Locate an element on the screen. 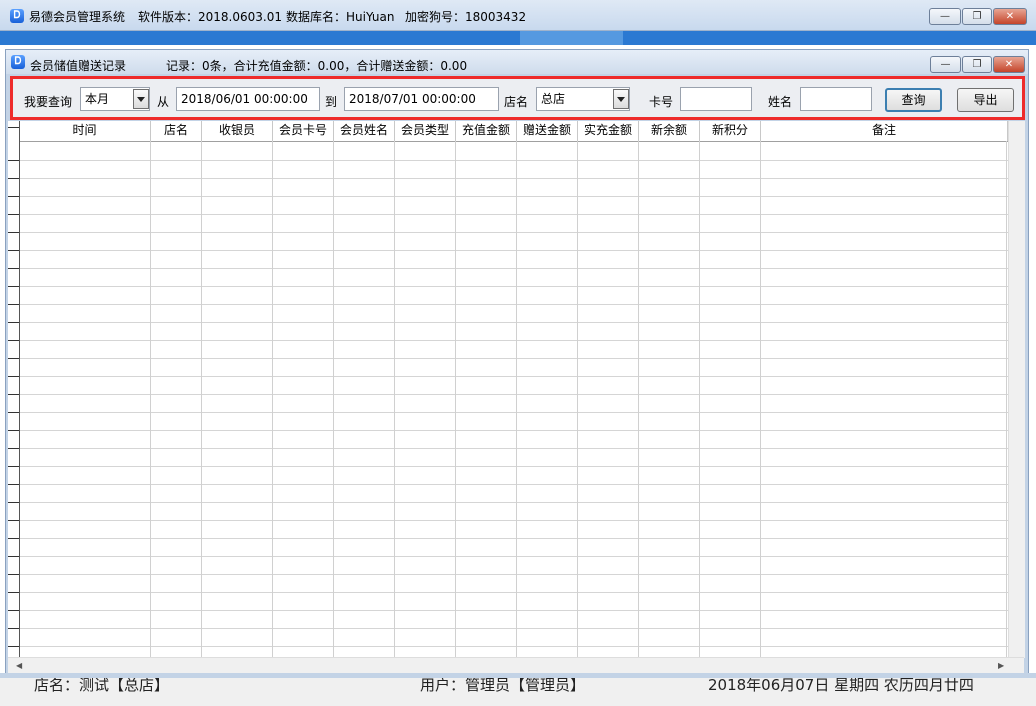  inner-window-icon: Ꭰ is located at coordinates (18, 62).